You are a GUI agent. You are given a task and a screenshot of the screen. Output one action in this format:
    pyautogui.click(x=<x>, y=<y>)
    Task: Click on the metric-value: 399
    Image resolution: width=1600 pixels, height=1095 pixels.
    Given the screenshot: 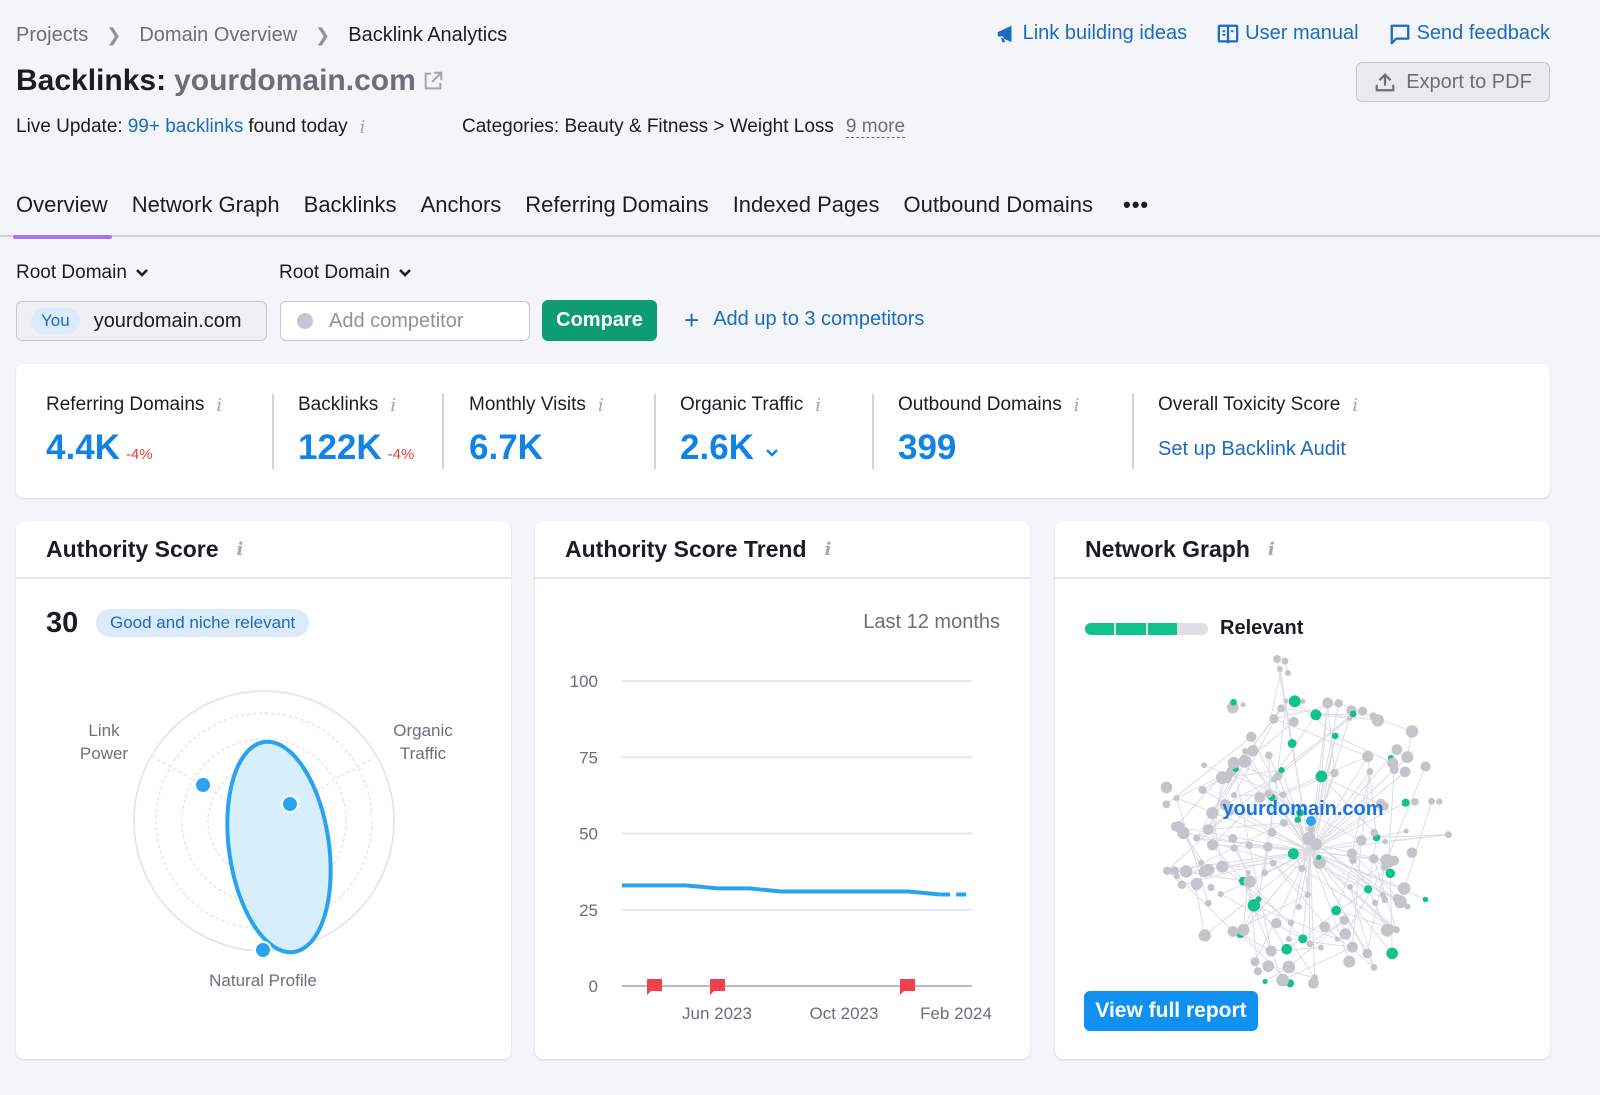 What is the action you would take?
    pyautogui.click(x=927, y=448)
    